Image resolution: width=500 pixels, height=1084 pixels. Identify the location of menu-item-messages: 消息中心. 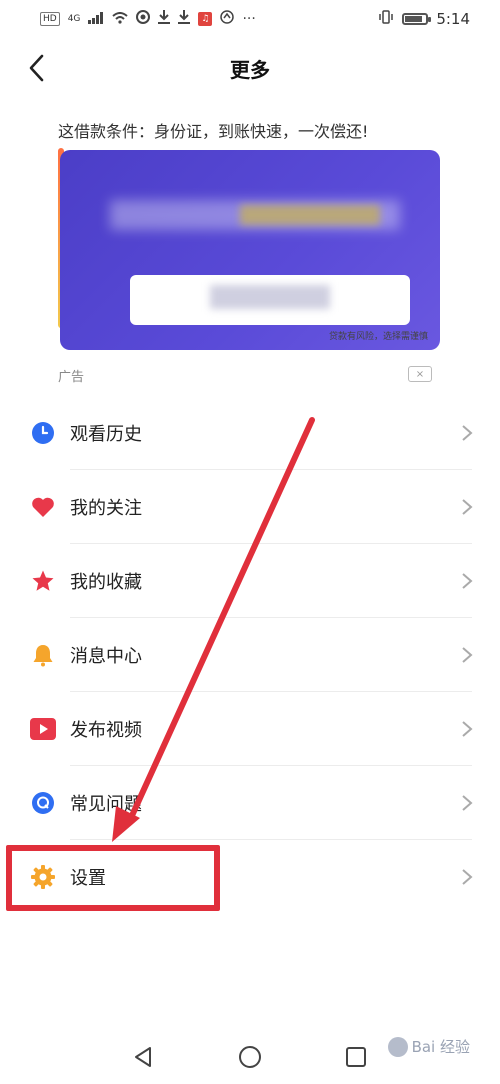
(250, 655).